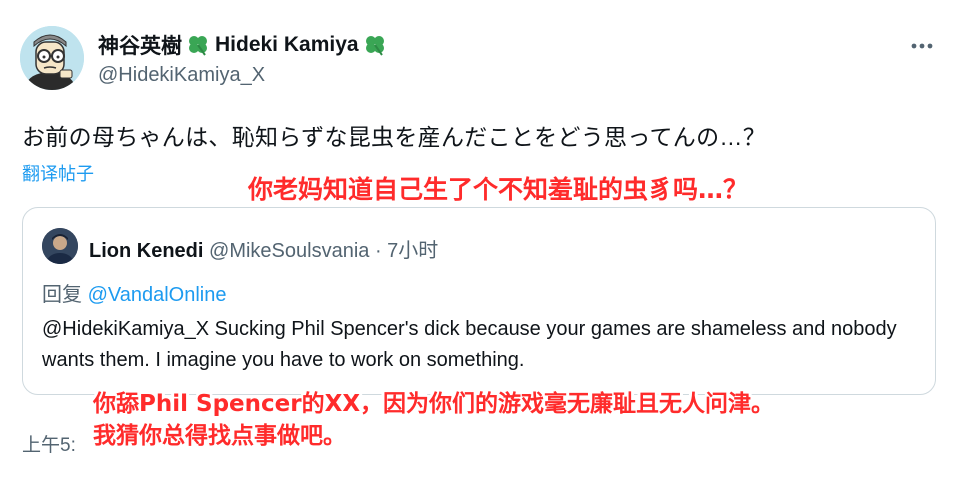  What do you see at coordinates (498, 189) in the screenshot?
I see `translation-overlay-tweet: 你老妈知道自己生了个不知羞耻的虫豸吗…？` at bounding box center [498, 189].